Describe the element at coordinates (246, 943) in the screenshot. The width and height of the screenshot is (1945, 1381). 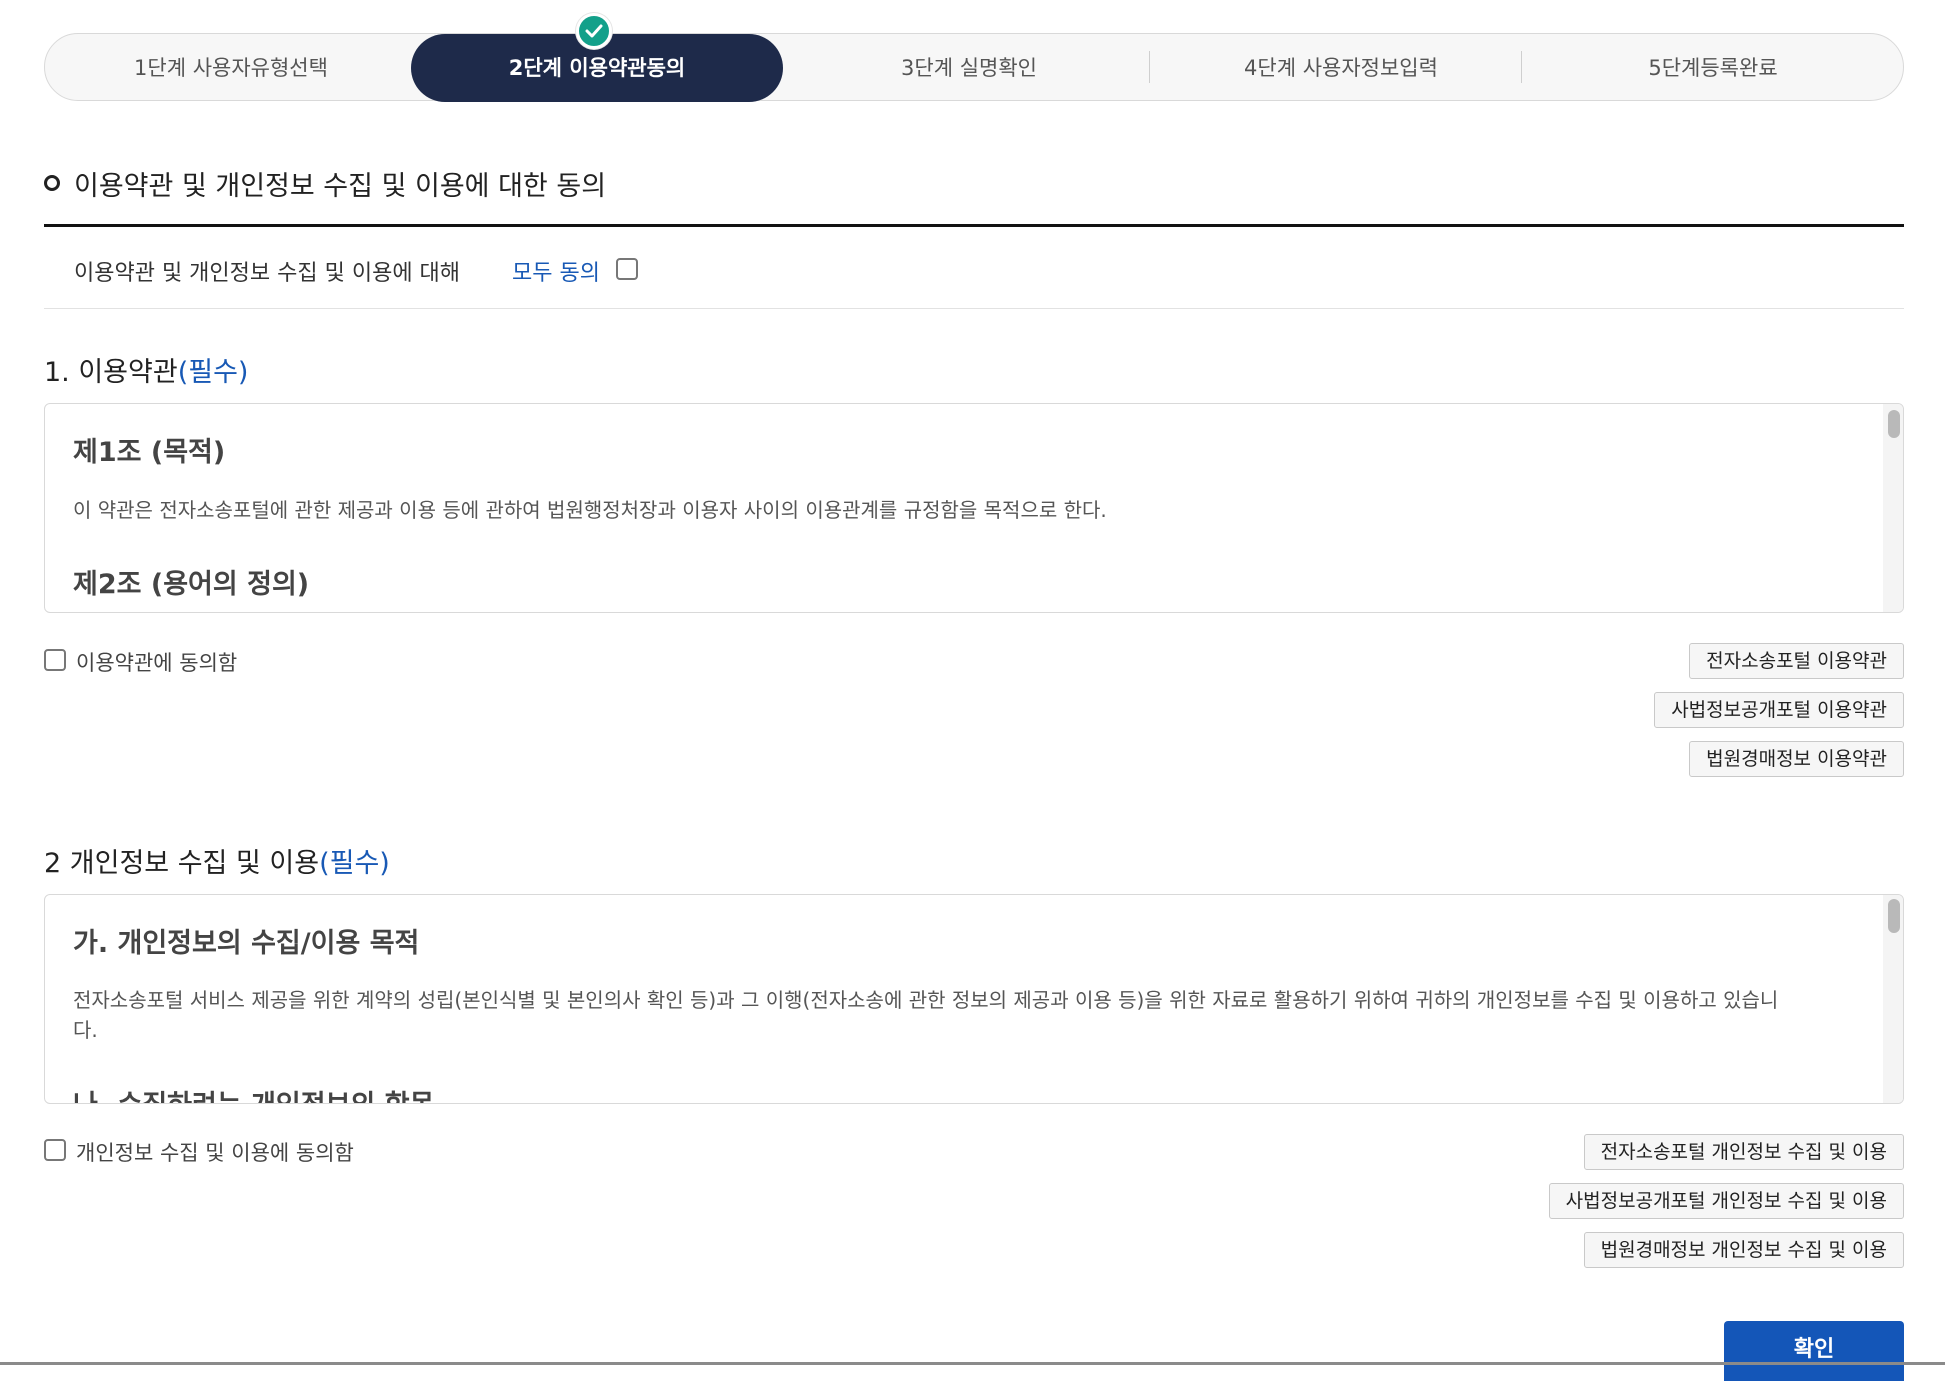
I see `article-heading: 가. 개인정보의 수집/이용 목적` at that location.